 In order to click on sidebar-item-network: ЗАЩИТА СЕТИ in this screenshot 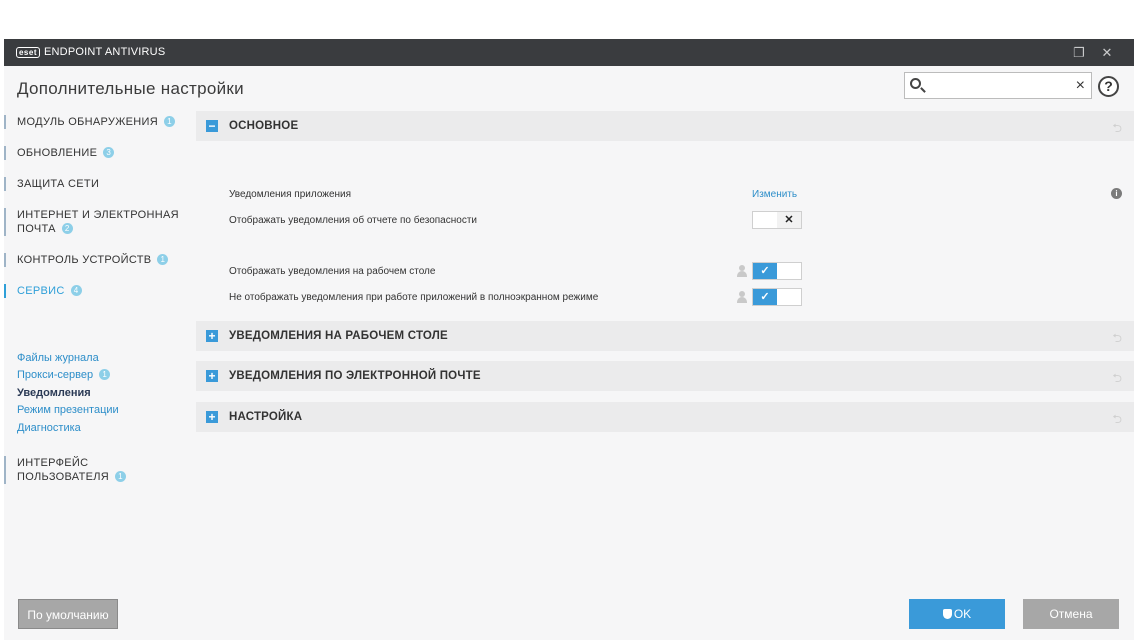, I will do `click(51, 184)`.